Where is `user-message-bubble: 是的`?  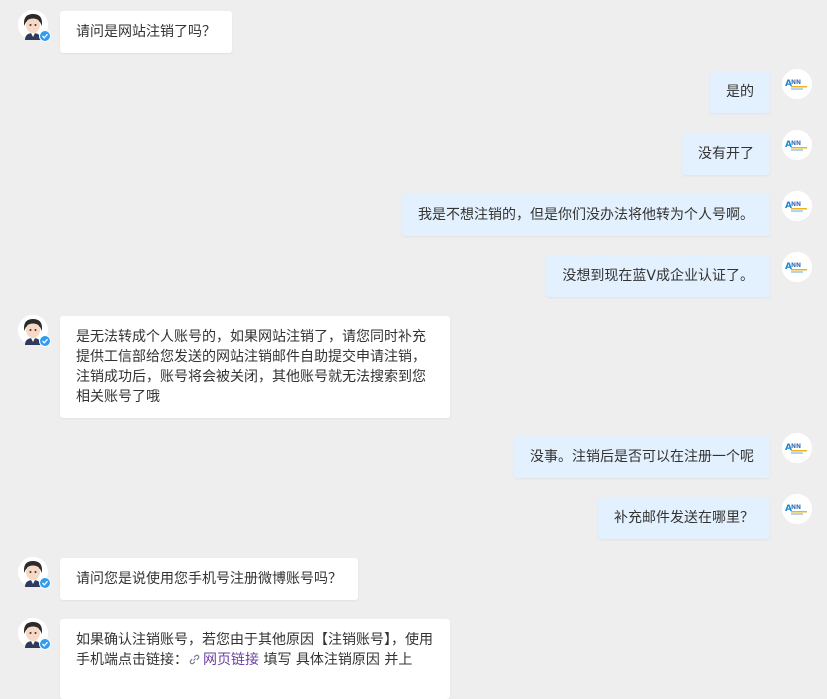
user-message-bubble: 是的 is located at coordinates (740, 92).